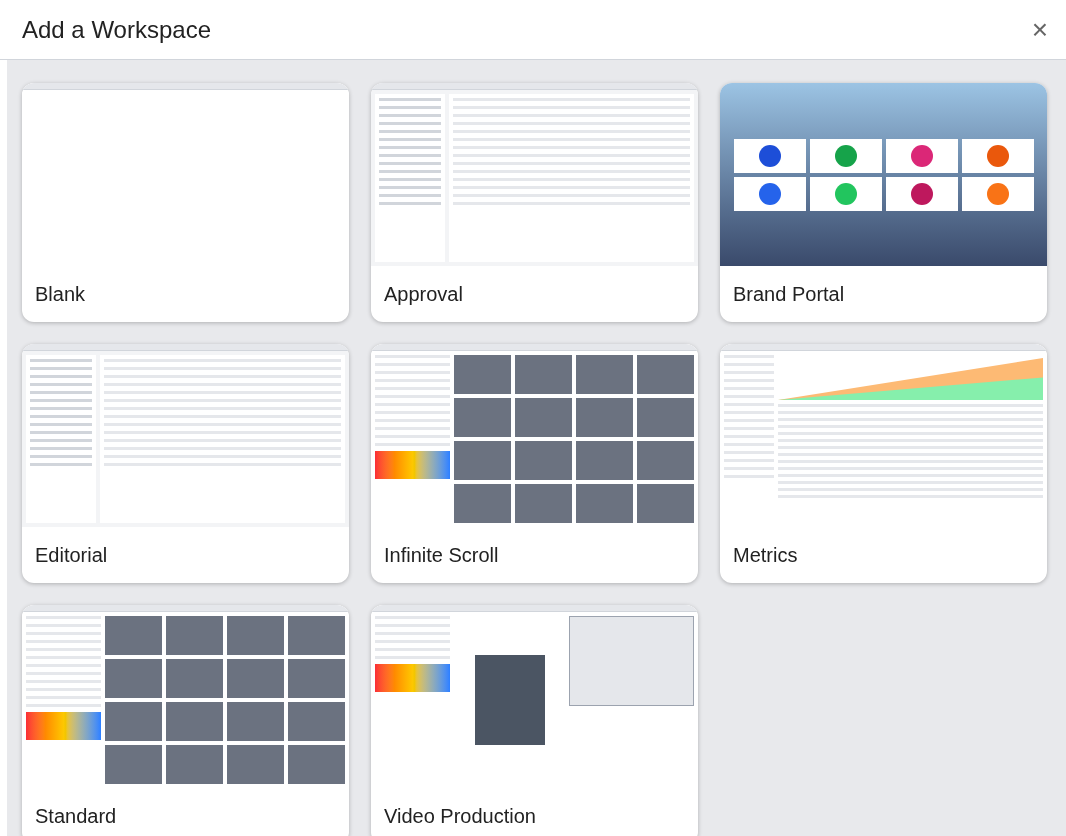 The width and height of the screenshot is (1066, 836). I want to click on workspace-label: Standard, so click(76, 816).